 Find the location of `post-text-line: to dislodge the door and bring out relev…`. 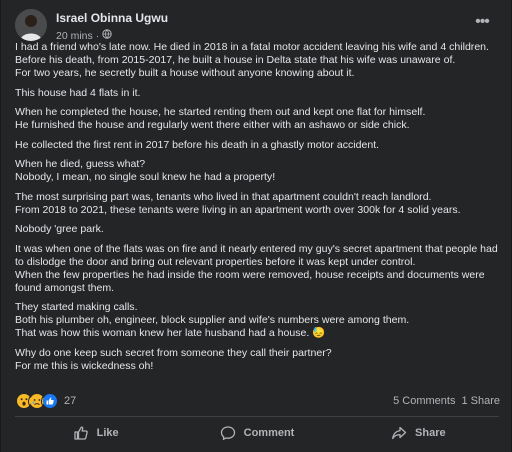

post-text-line: to dislodge the door and bring out relev… is located at coordinates (215, 261).